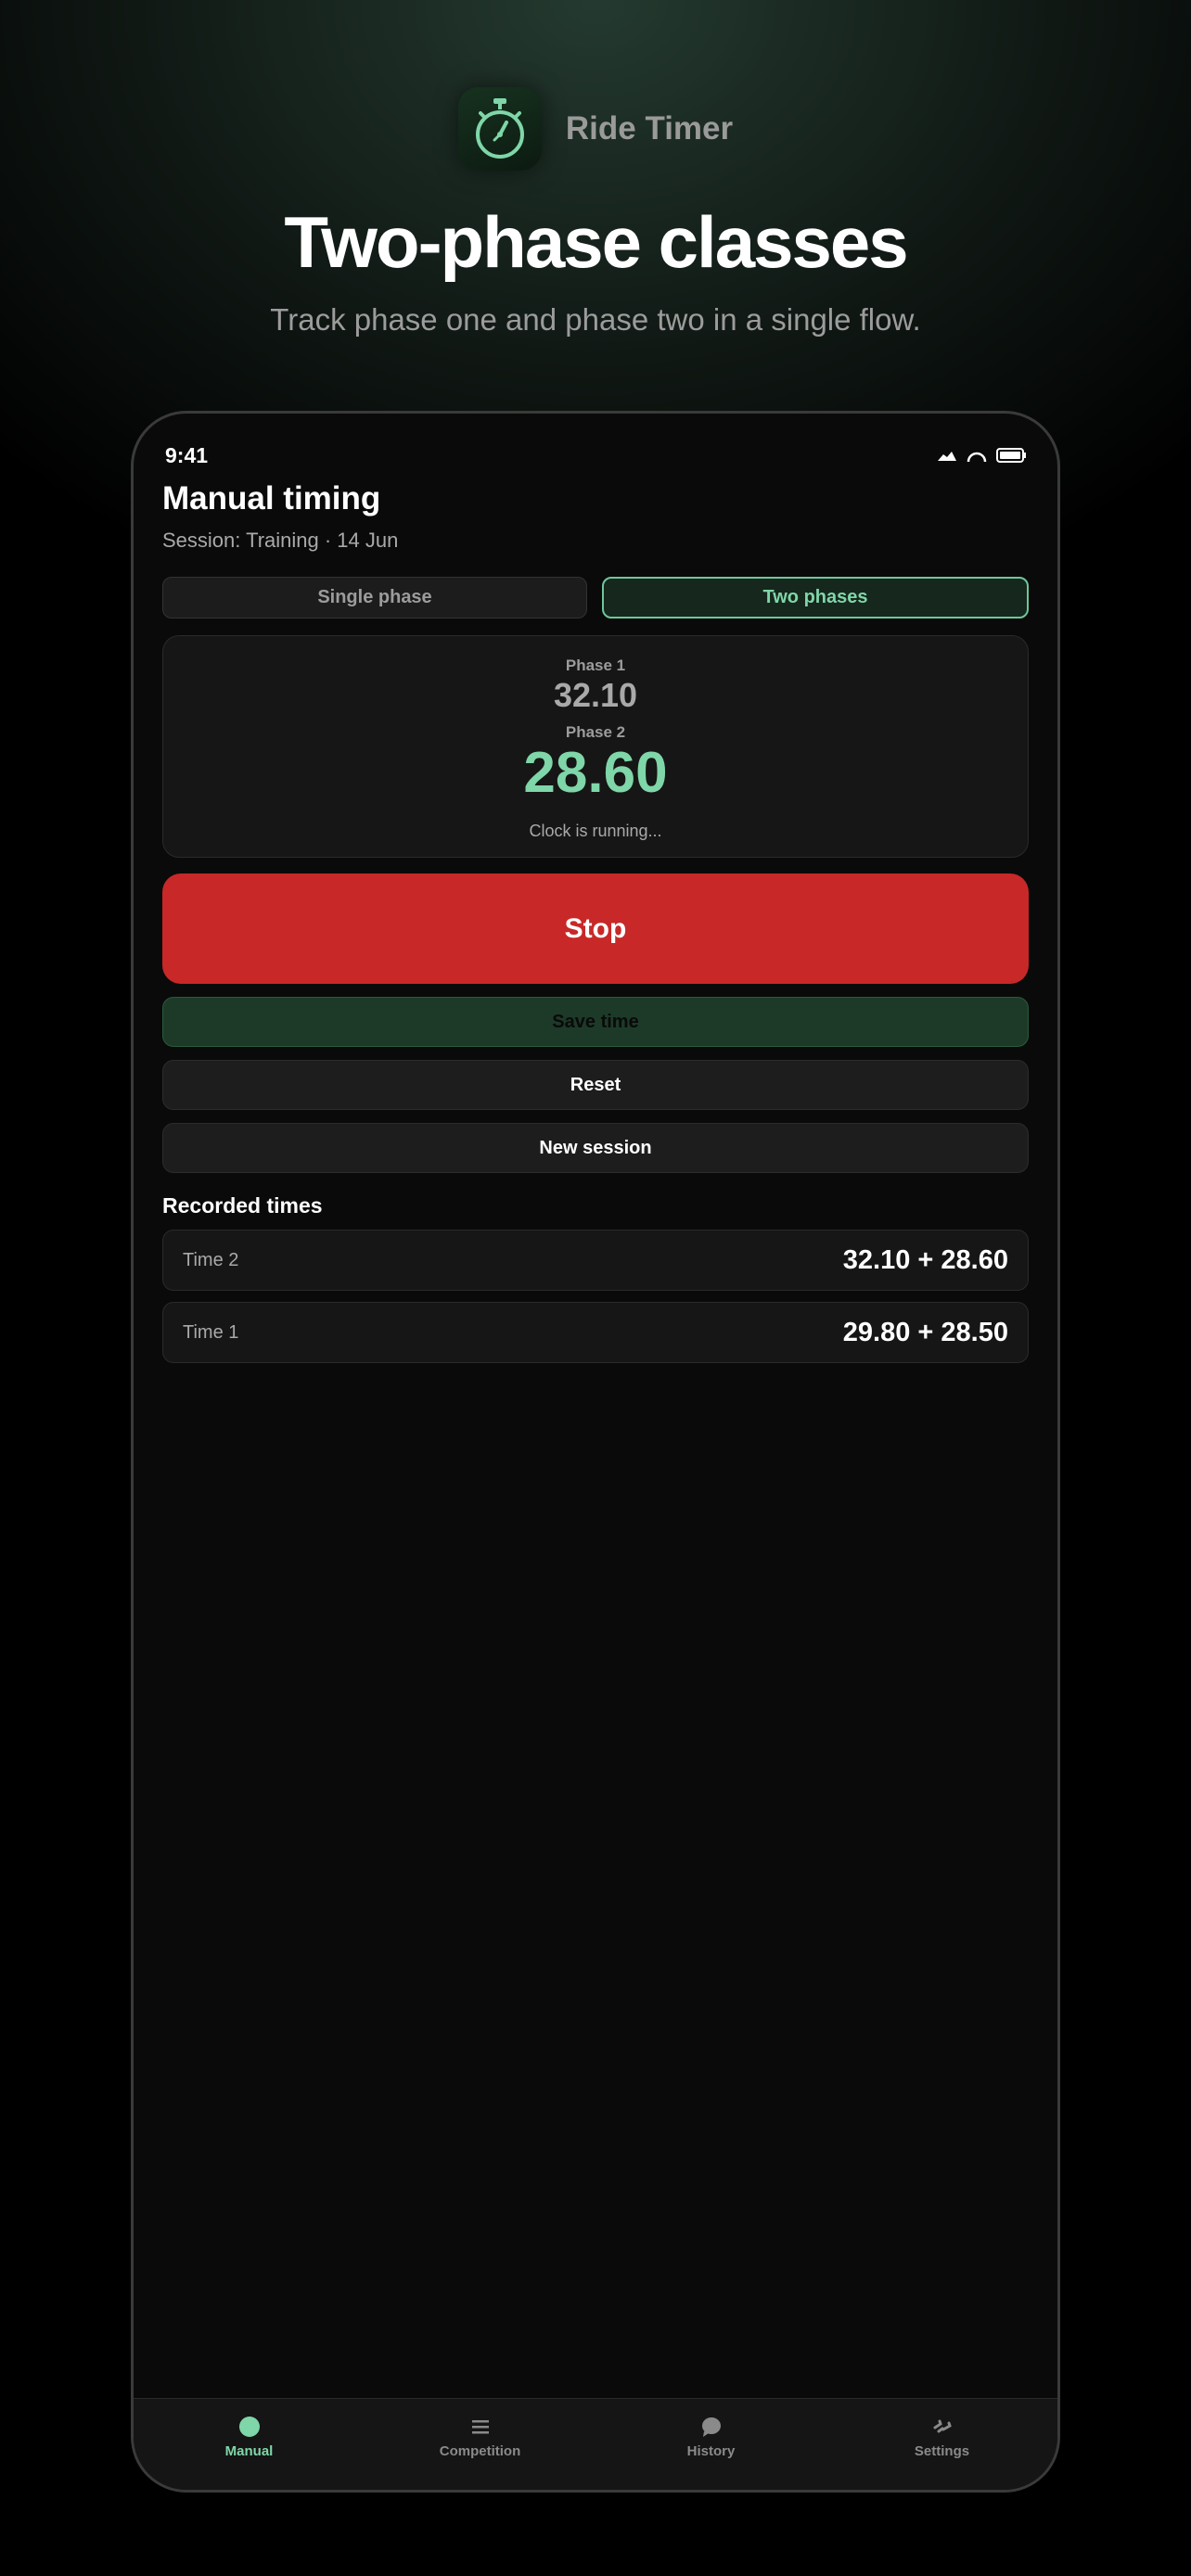 The height and width of the screenshot is (2576, 1191). Describe the element at coordinates (649, 129) in the screenshot. I see `app-name: Ride Timer` at that location.